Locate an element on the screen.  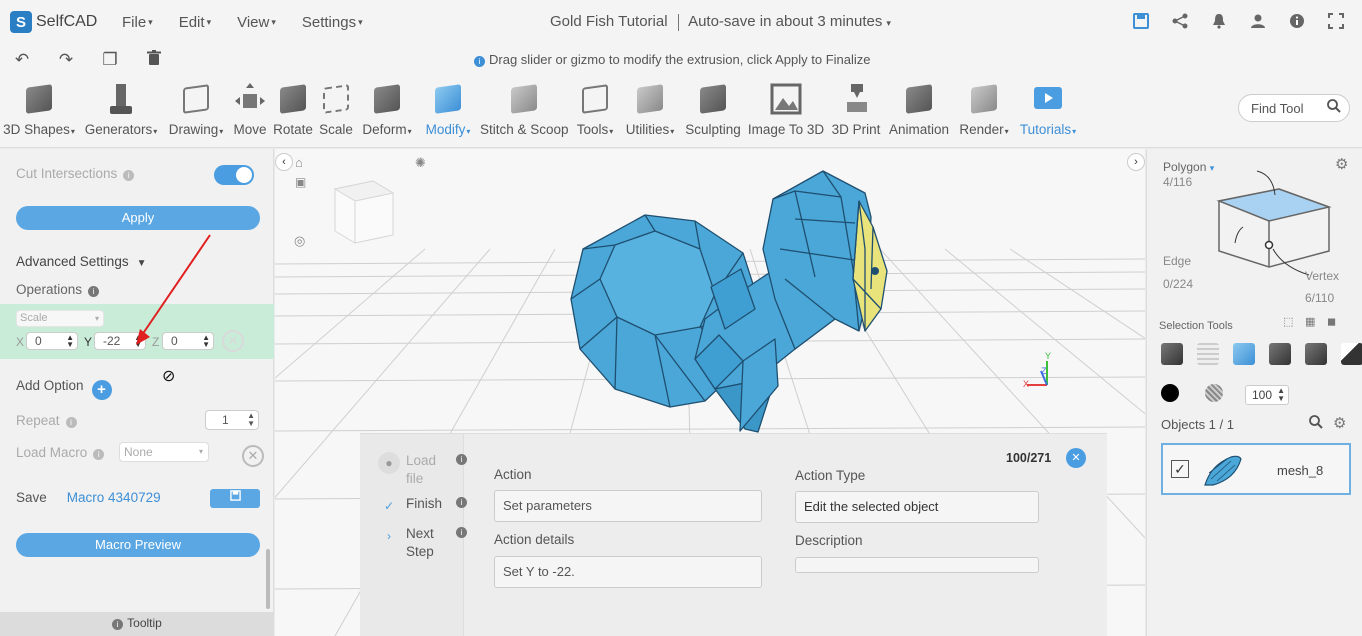
tool-sculpting: Sculpting is located at coordinates (713, 109).